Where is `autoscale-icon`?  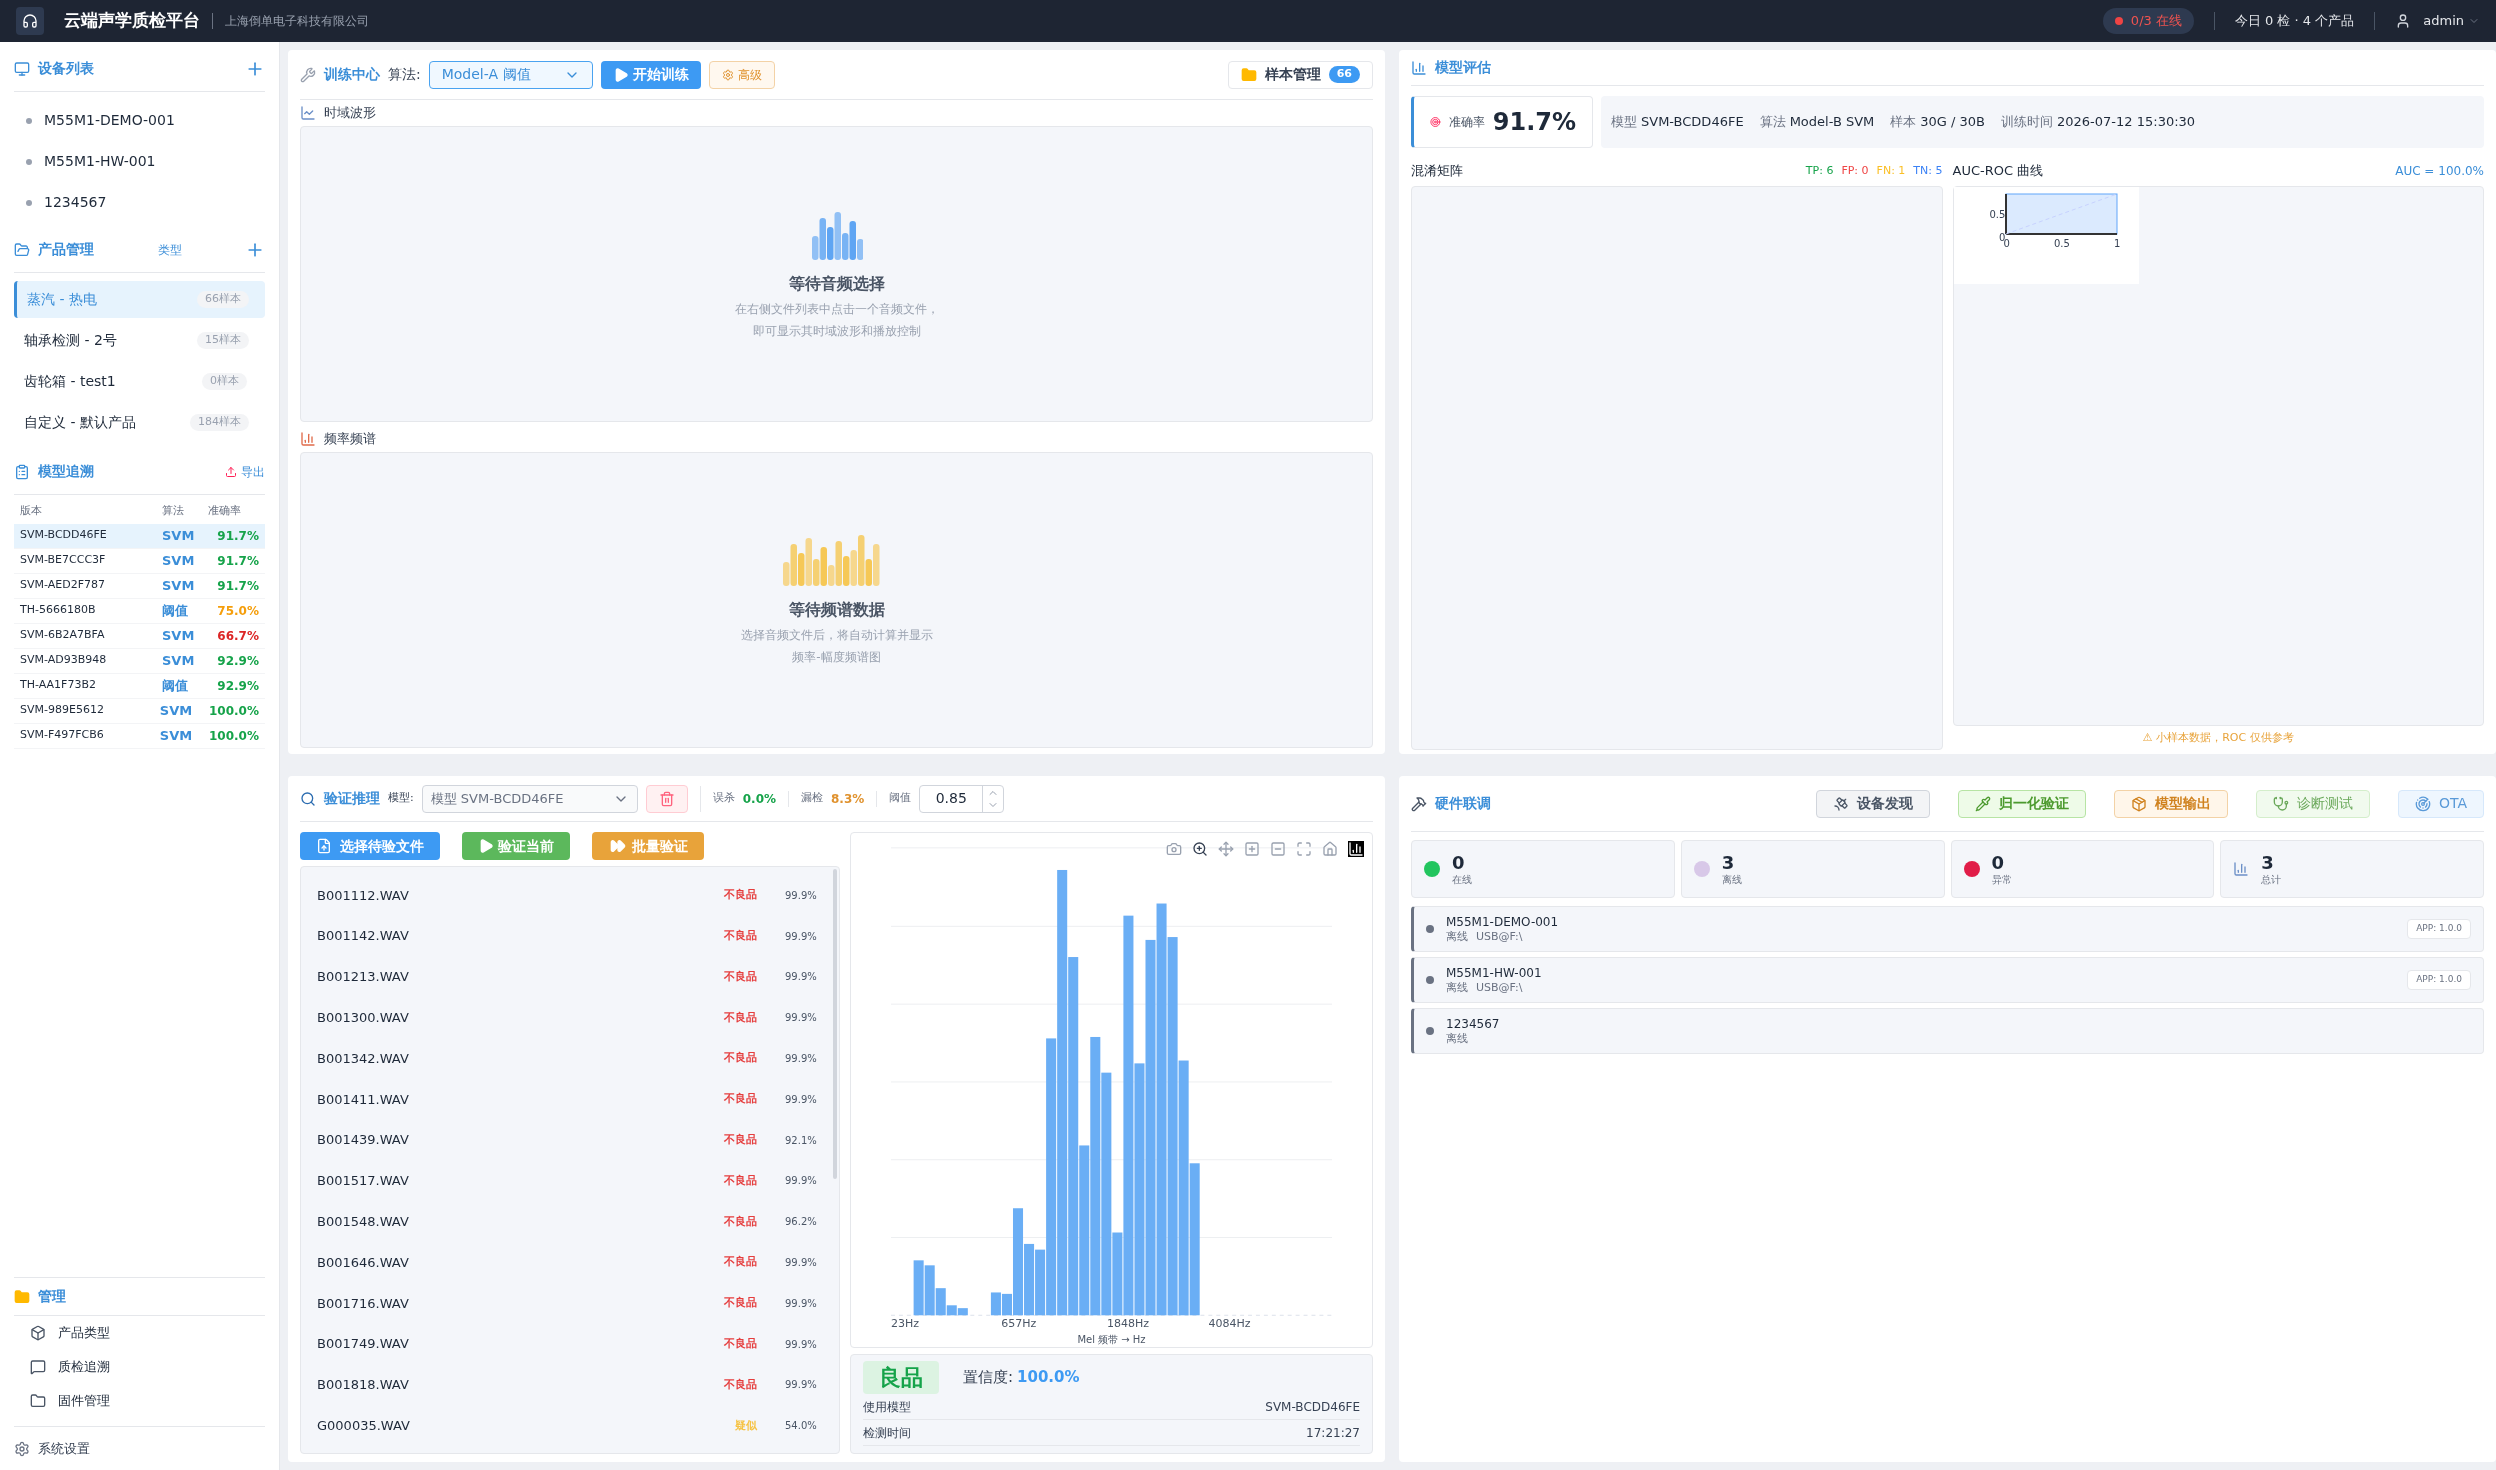
autoscale-icon is located at coordinates (1304, 849).